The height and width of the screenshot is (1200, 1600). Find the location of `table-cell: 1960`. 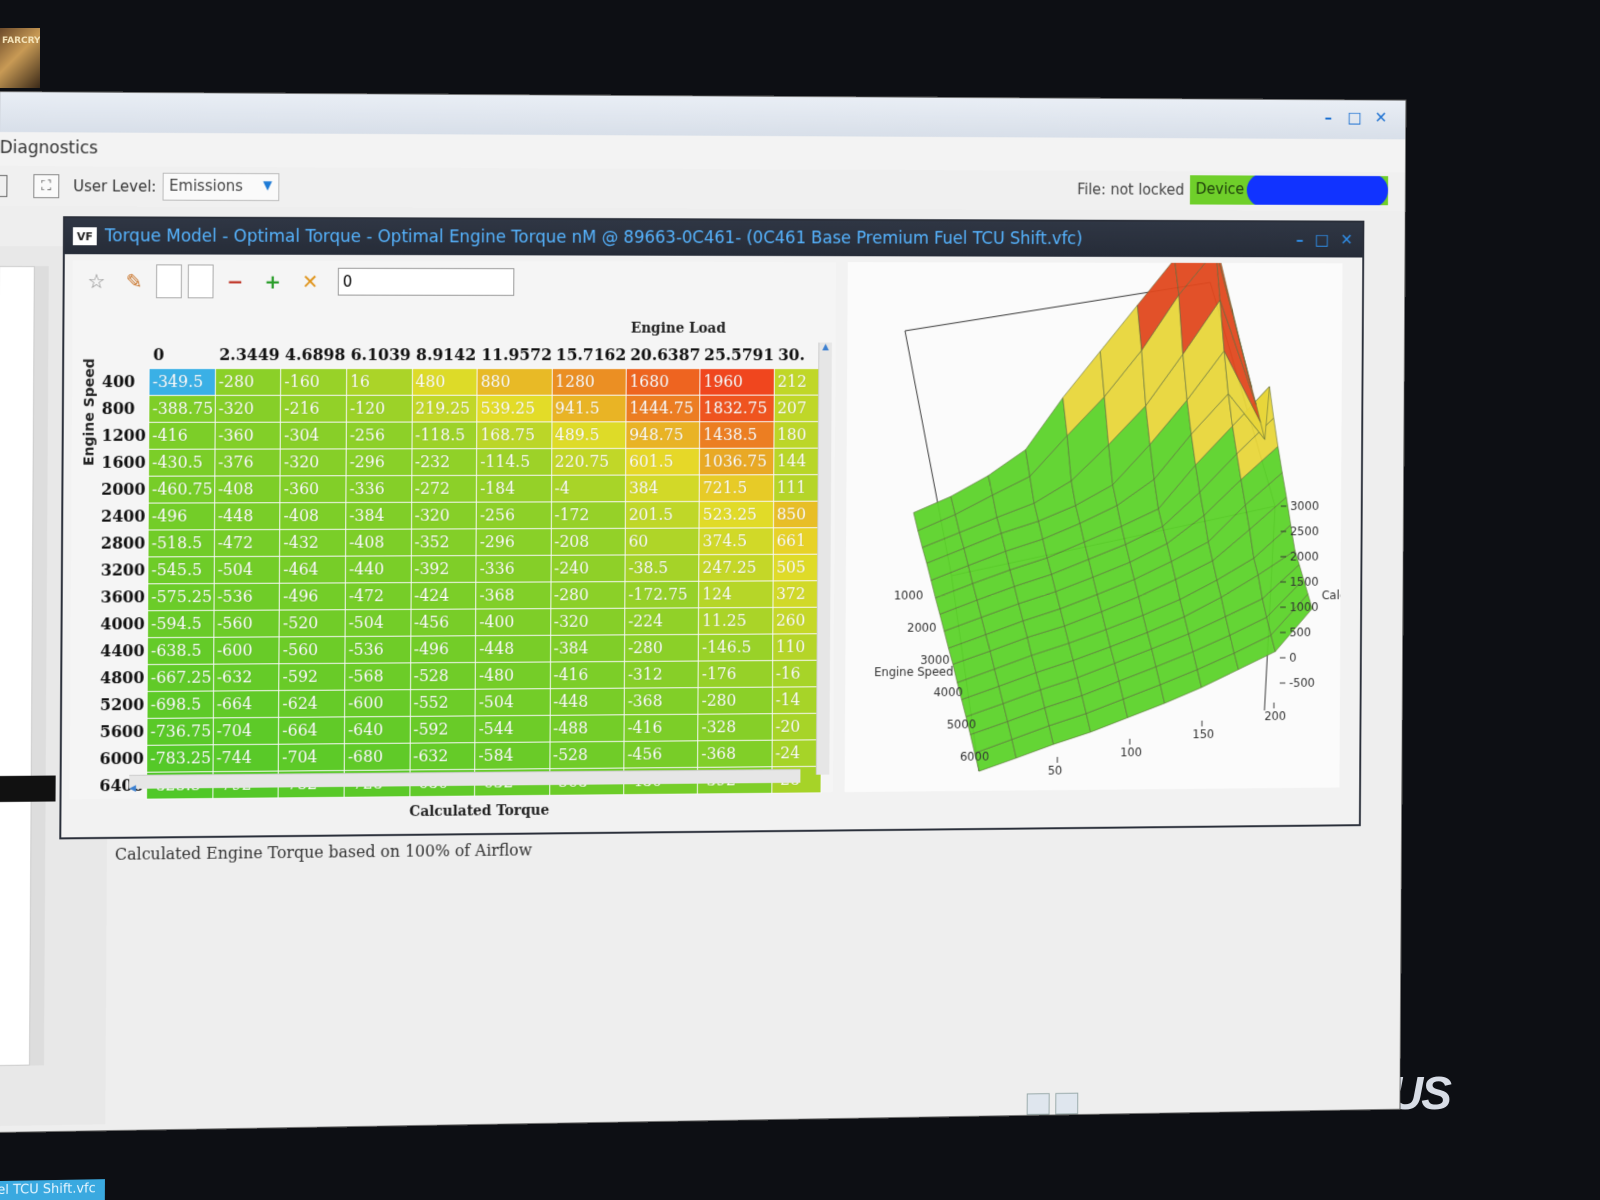

table-cell: 1960 is located at coordinates (737, 381).